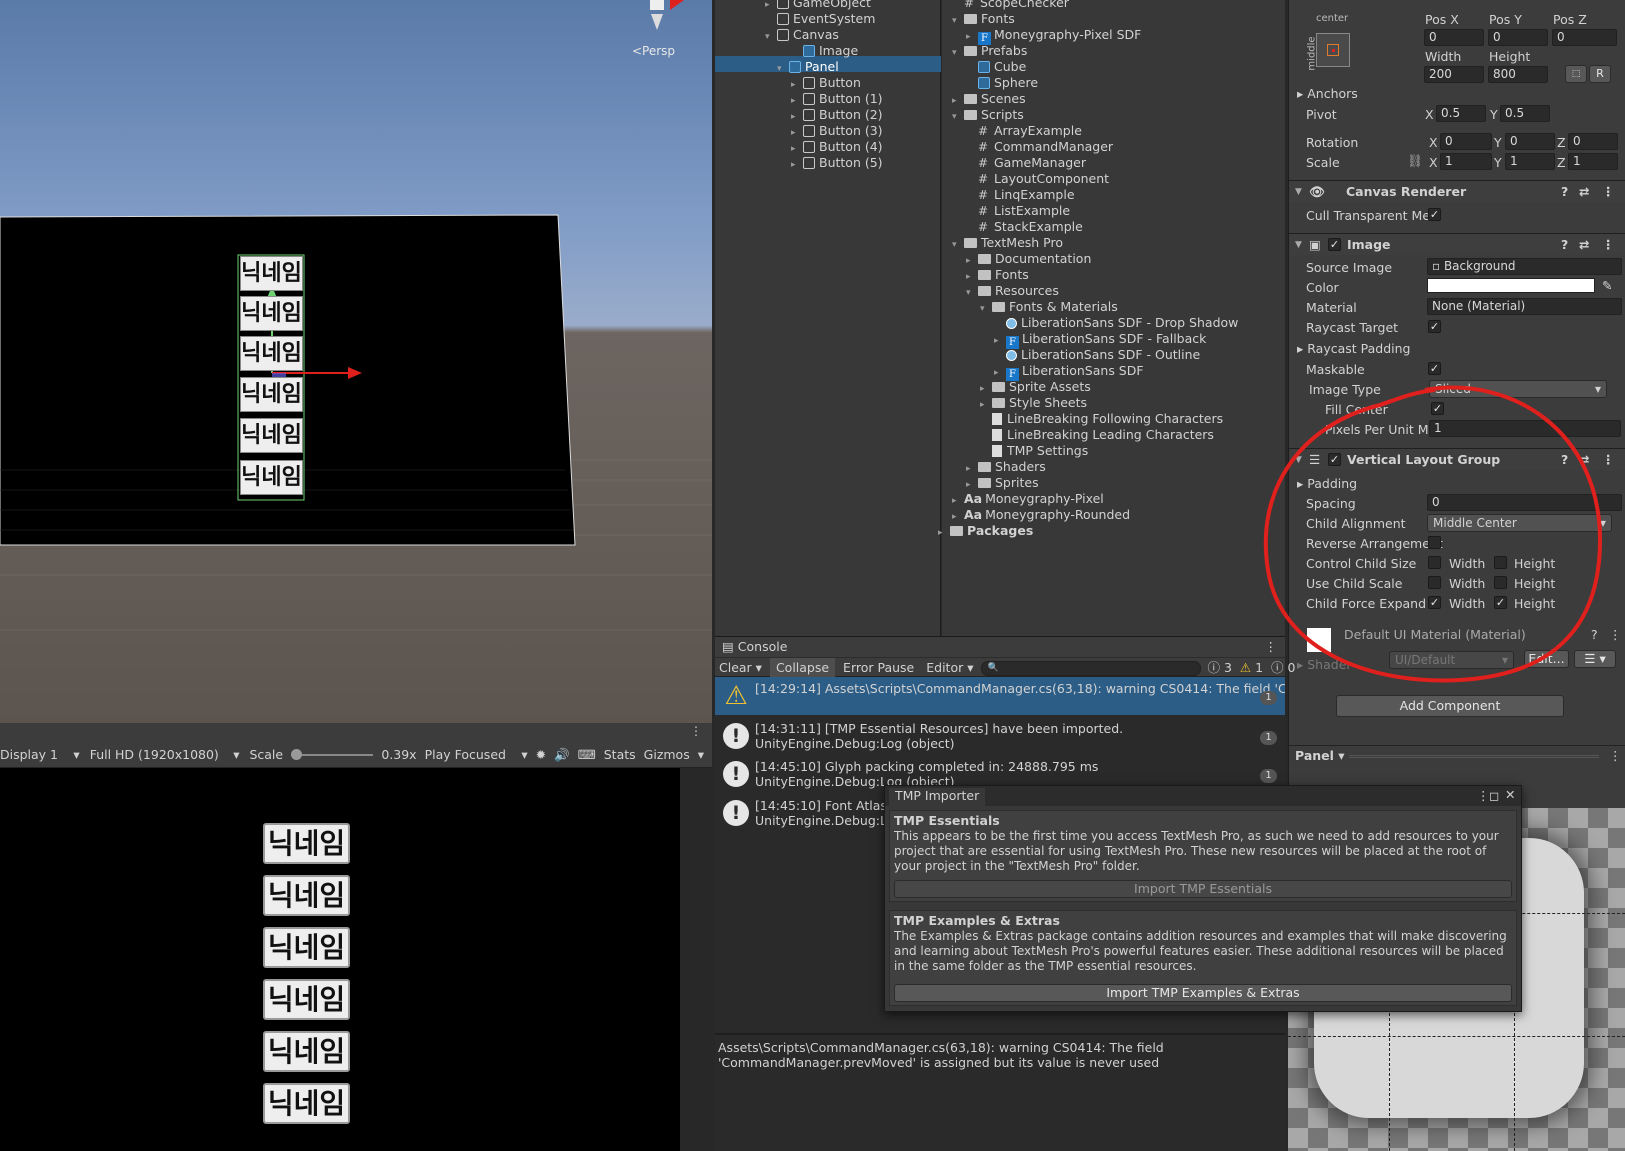 The image size is (1625, 1151). What do you see at coordinates (1353, 348) in the screenshot?
I see `raycast-padding-foldout: ▸ Raycast Padding` at bounding box center [1353, 348].